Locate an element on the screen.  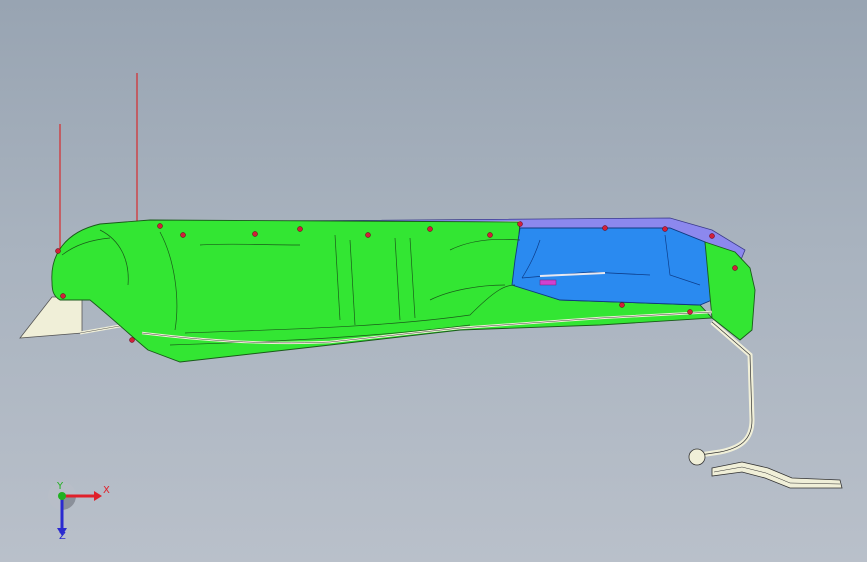
y-axis-label: Y is located at coordinates (60, 486).